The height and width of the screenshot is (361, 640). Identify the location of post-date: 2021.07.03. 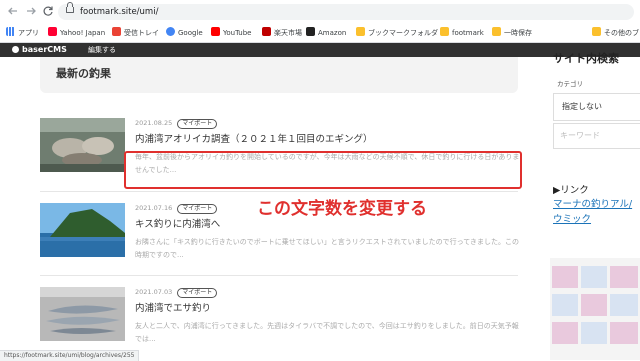
(154, 292).